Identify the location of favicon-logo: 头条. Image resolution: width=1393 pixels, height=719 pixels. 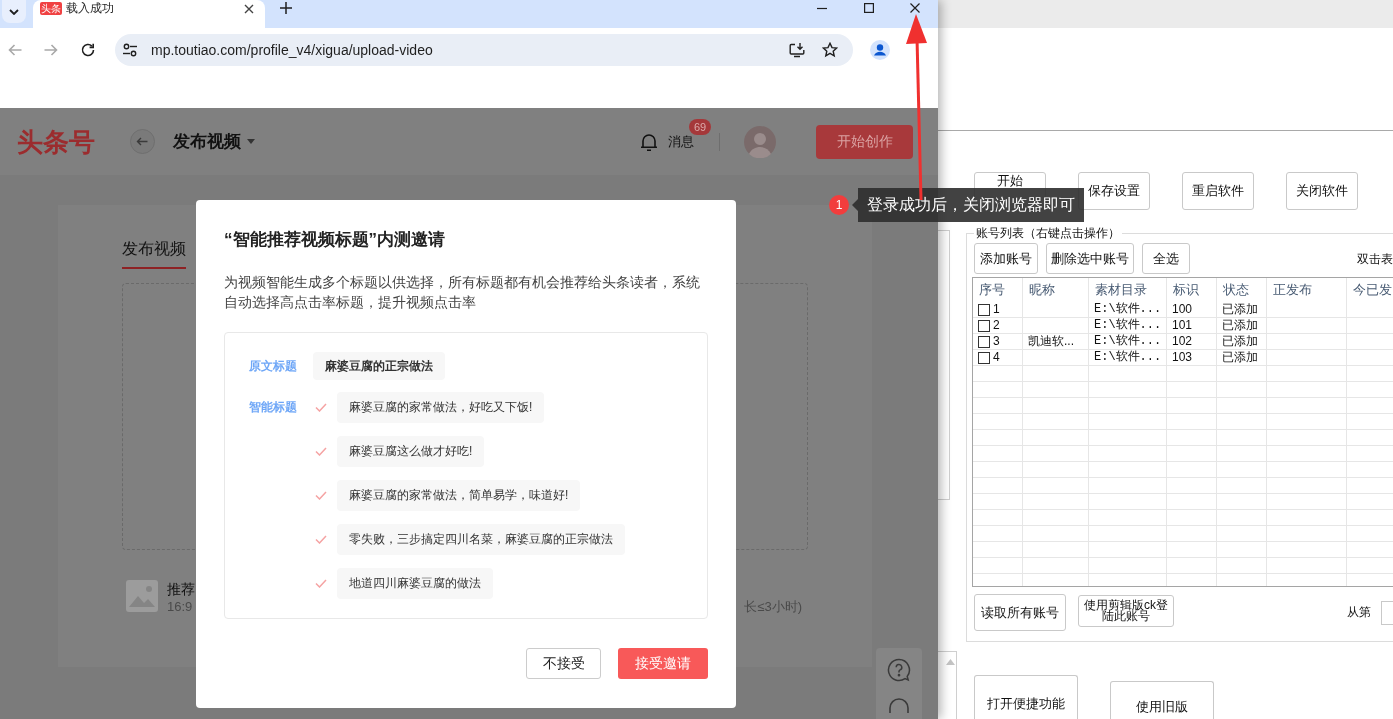
(51, 8).